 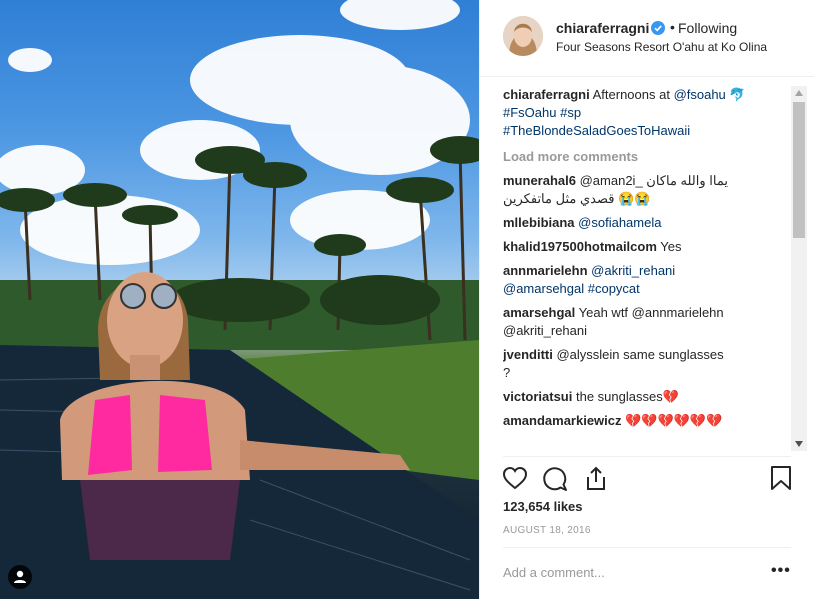 I want to click on comment-username: amarsehgal, so click(x=539, y=312).